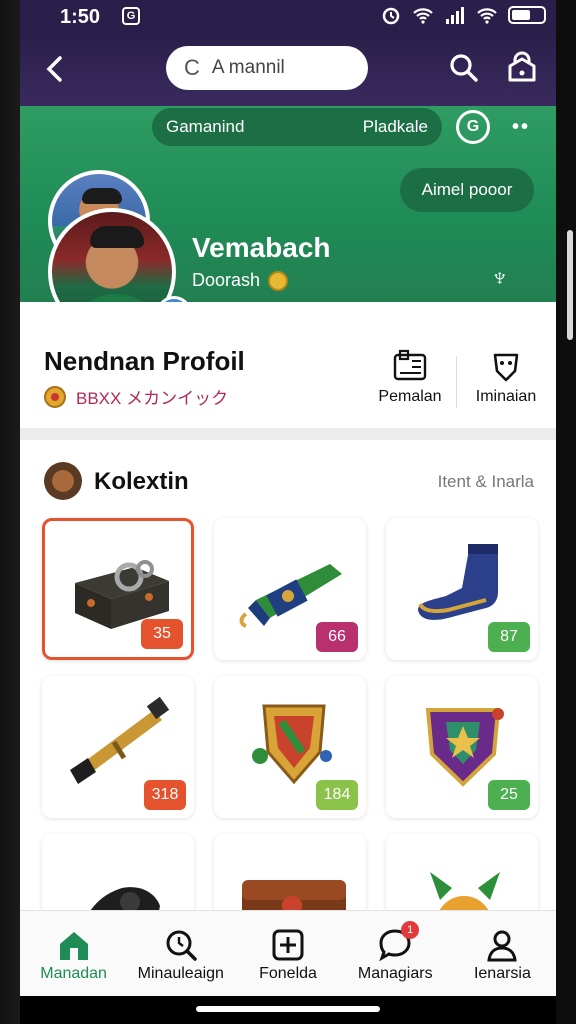 This screenshot has height=1024, width=576. I want to click on nav-label-profile: Ienarsia, so click(502, 973).